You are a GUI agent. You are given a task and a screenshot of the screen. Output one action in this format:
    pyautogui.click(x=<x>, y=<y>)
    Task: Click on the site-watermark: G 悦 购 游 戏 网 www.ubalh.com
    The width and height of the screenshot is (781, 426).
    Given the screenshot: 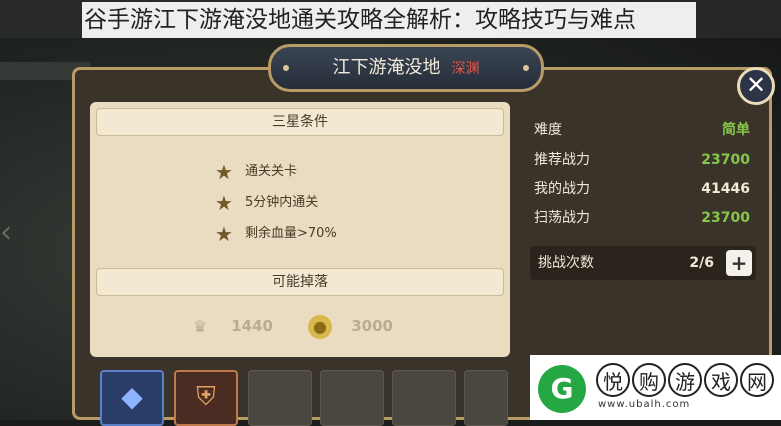 What is the action you would take?
    pyautogui.click(x=655, y=387)
    